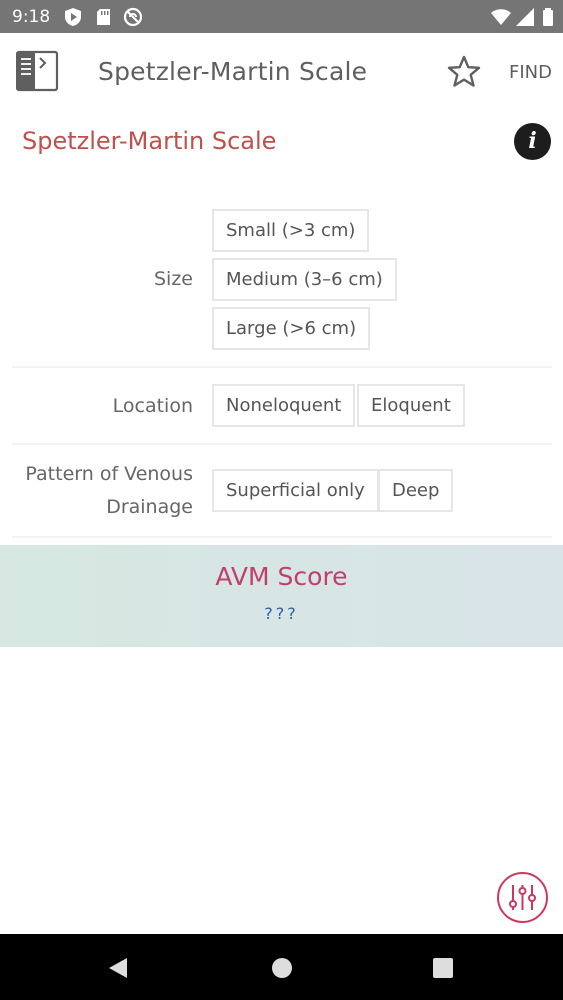  What do you see at coordinates (525, 17) in the screenshot?
I see `signal-icon` at bounding box center [525, 17].